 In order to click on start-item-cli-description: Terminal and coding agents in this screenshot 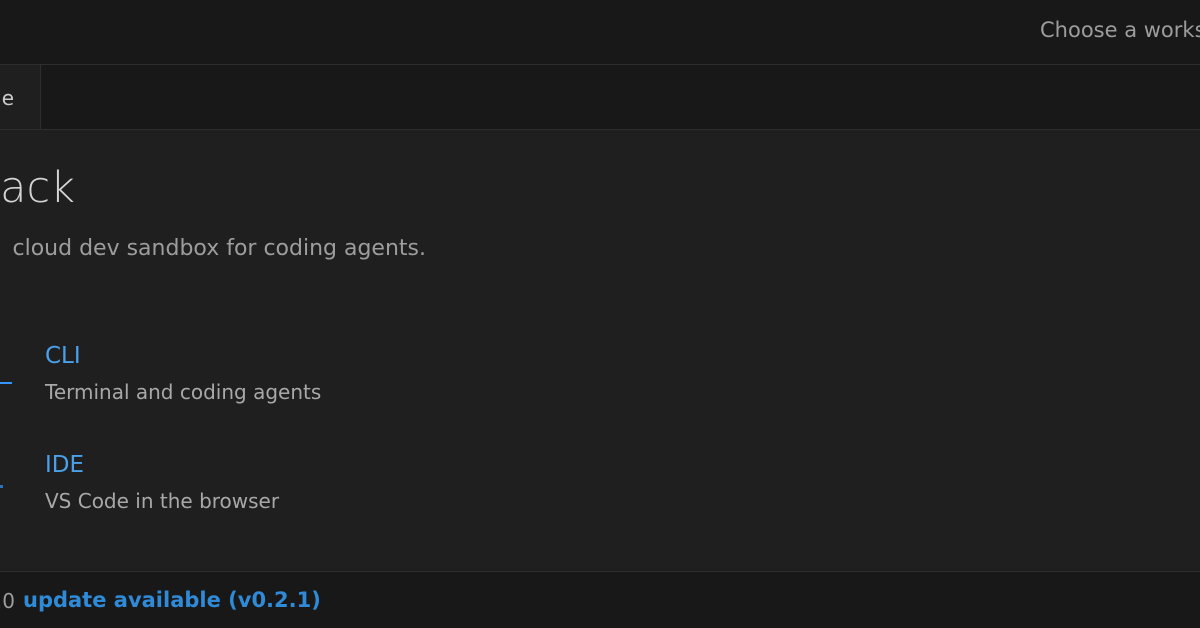, I will do `click(183, 392)`.